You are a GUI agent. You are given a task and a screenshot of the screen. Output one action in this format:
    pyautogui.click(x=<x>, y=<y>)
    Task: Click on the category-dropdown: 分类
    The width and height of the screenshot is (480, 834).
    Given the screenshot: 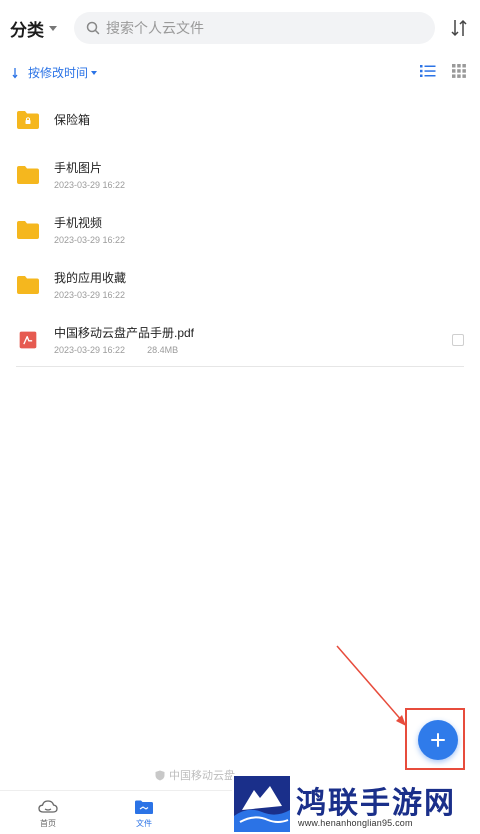 What is the action you would take?
    pyautogui.click(x=33, y=28)
    